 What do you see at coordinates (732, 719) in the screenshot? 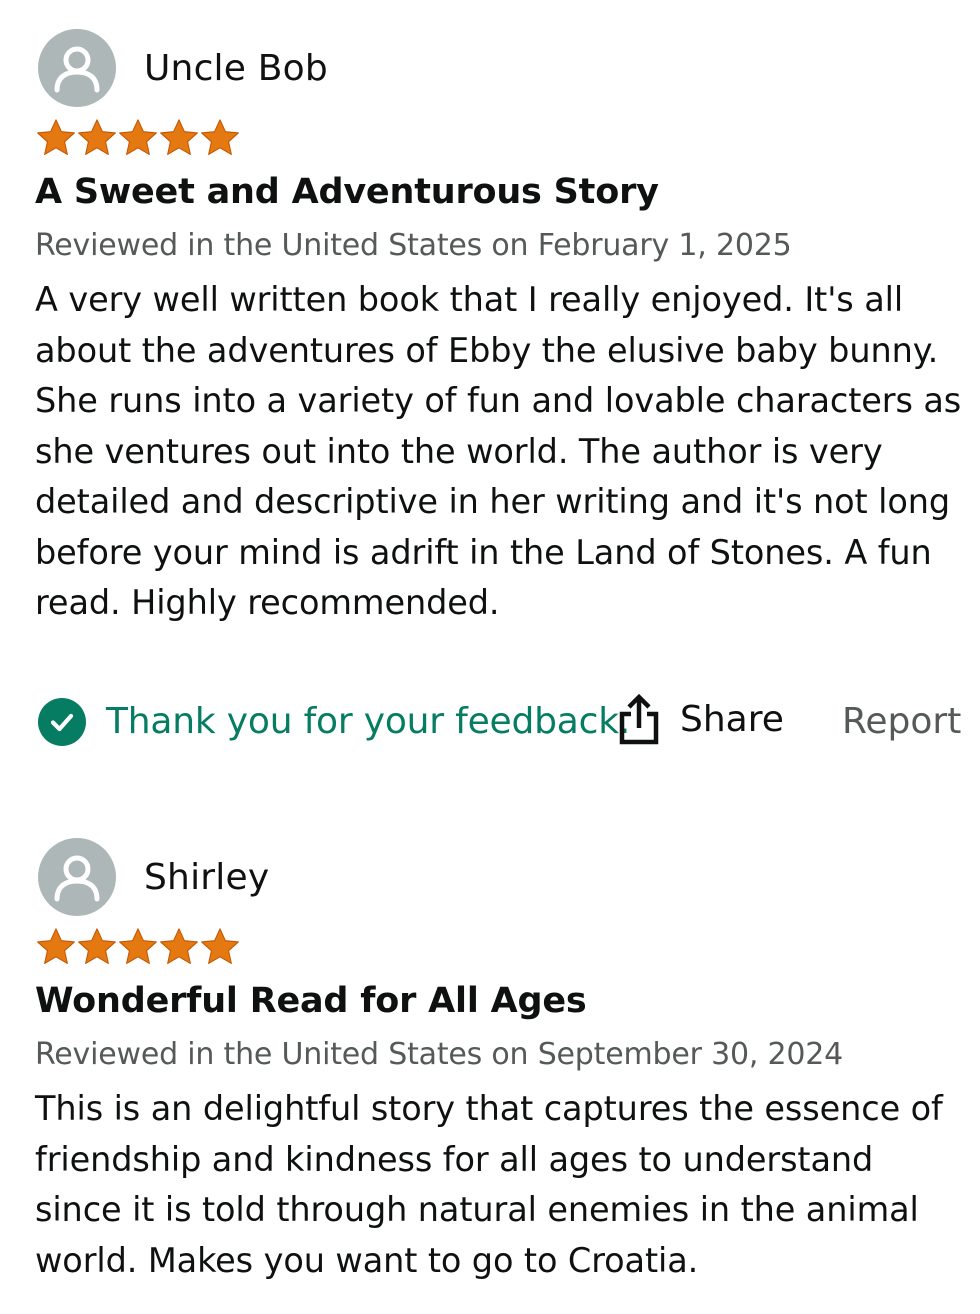
I see `share-label: Share` at bounding box center [732, 719].